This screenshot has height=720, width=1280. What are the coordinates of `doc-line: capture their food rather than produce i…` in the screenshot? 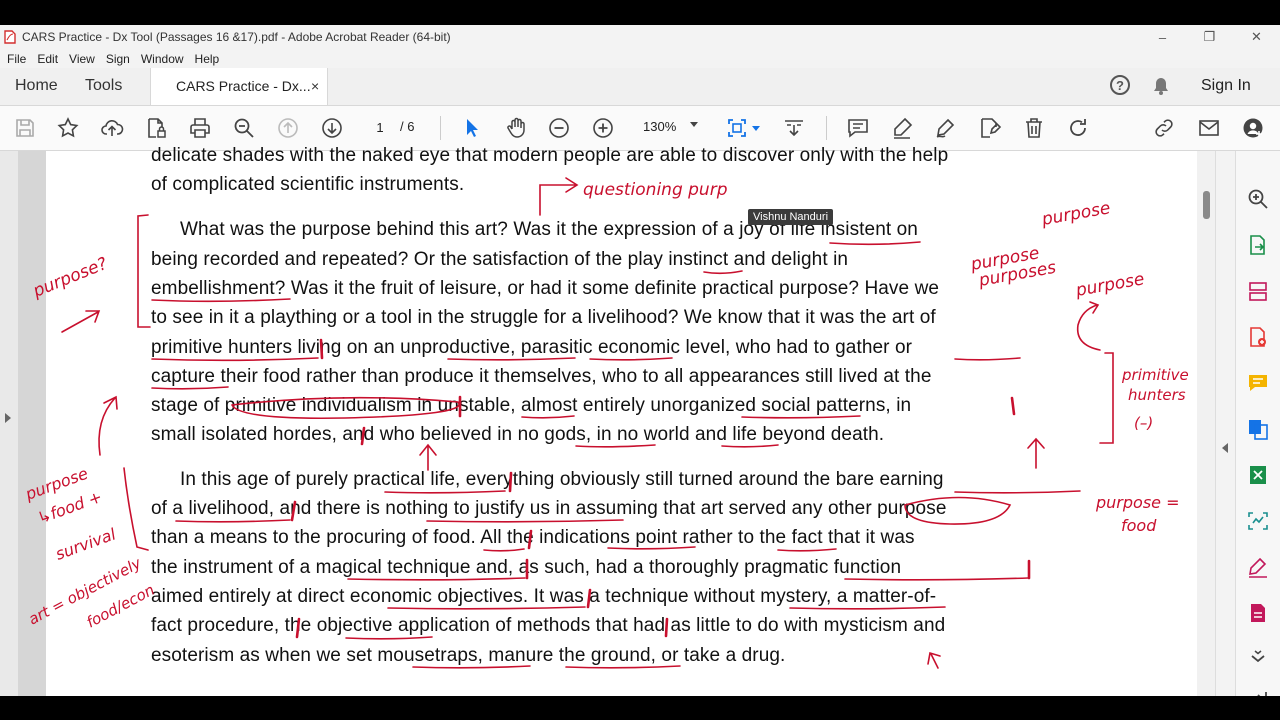 It's located at (541, 376).